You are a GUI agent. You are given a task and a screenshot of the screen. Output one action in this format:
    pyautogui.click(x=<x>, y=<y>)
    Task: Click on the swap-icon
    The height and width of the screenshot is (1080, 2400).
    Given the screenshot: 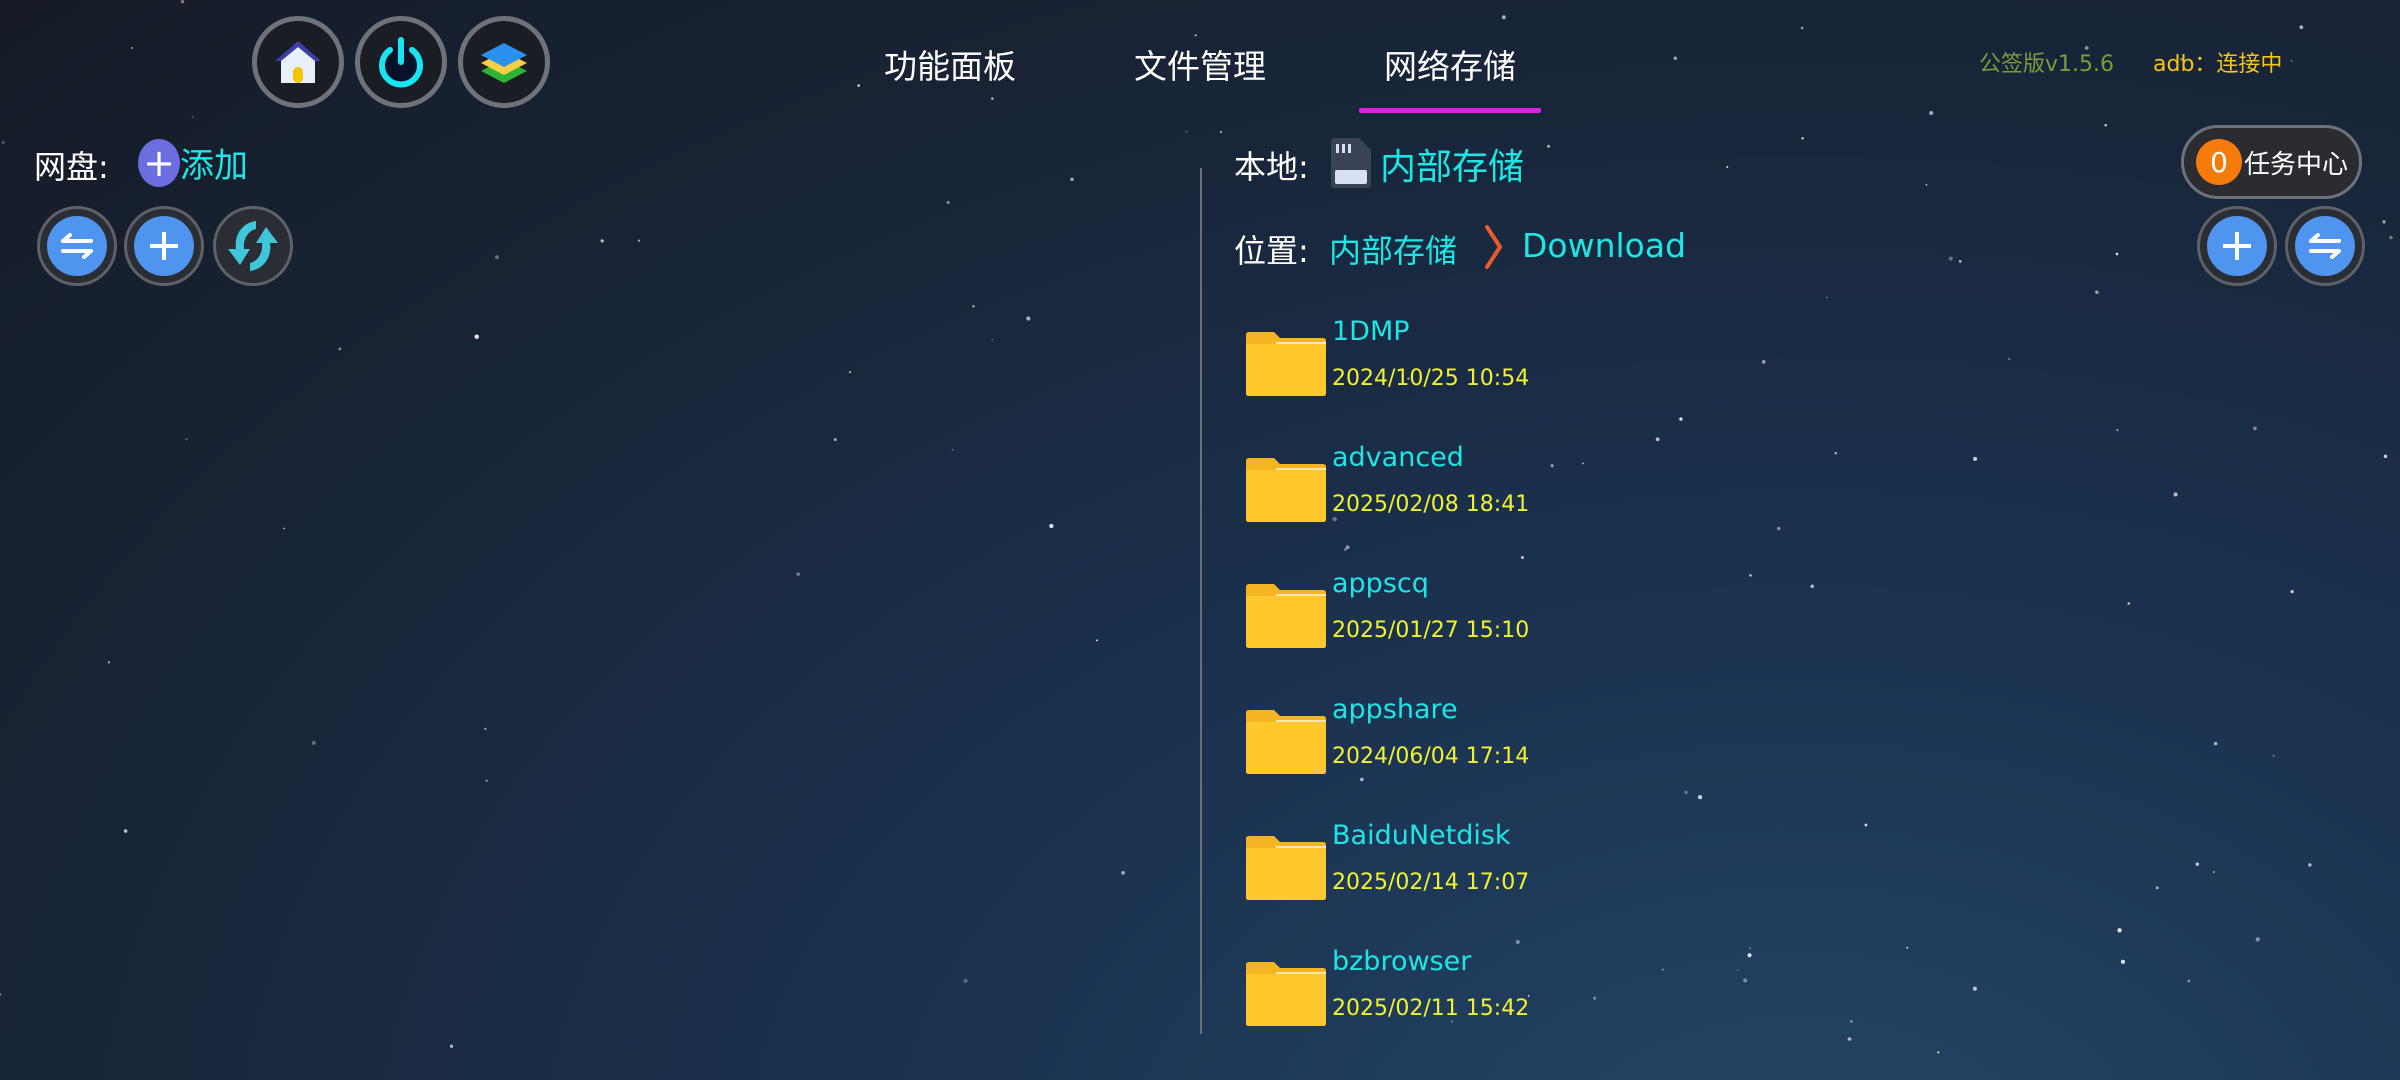 What is the action you would take?
    pyautogui.click(x=2325, y=246)
    